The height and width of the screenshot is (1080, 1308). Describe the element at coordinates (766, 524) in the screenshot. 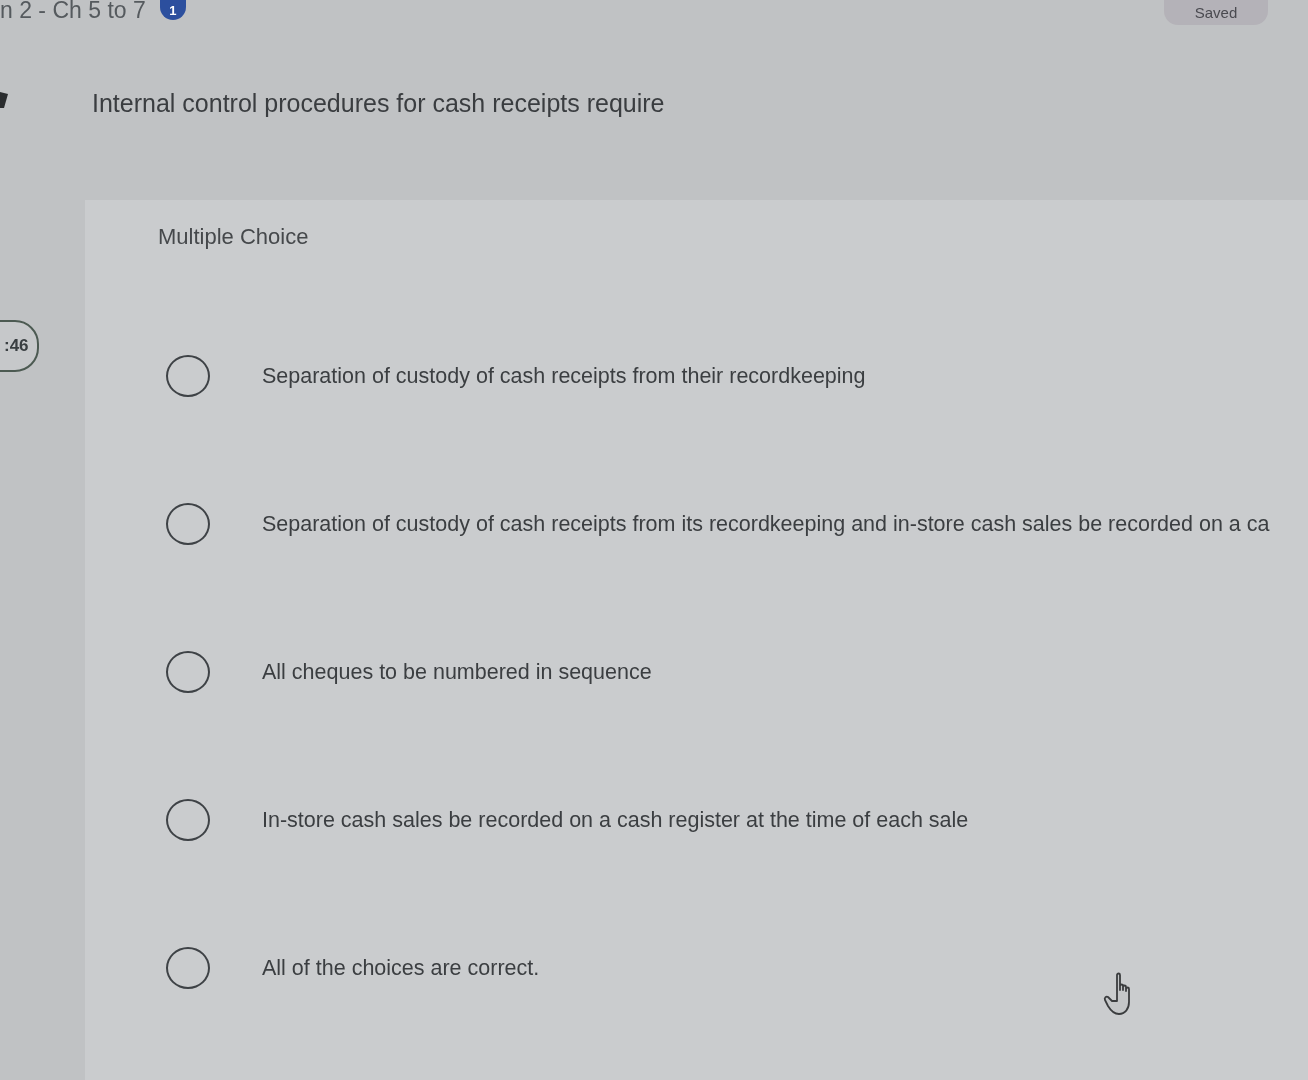

I see `option-text: Separation of custody of cash receipts from its recordkeeping and in-store cash sales be recorded on a ca` at that location.